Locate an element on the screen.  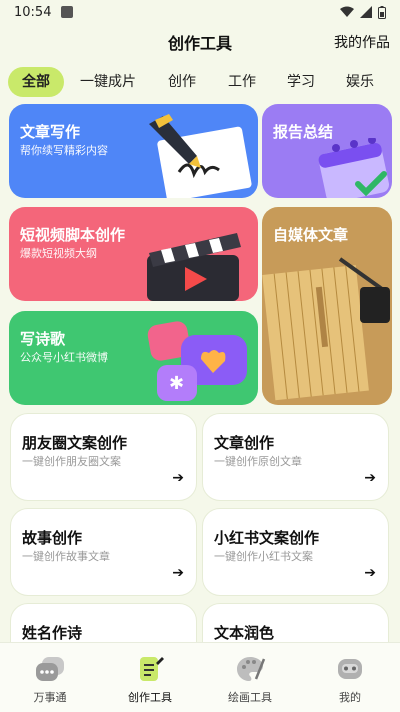
nav-item-drawing-tools: 绘画工具 is located at coordinates (250, 677).